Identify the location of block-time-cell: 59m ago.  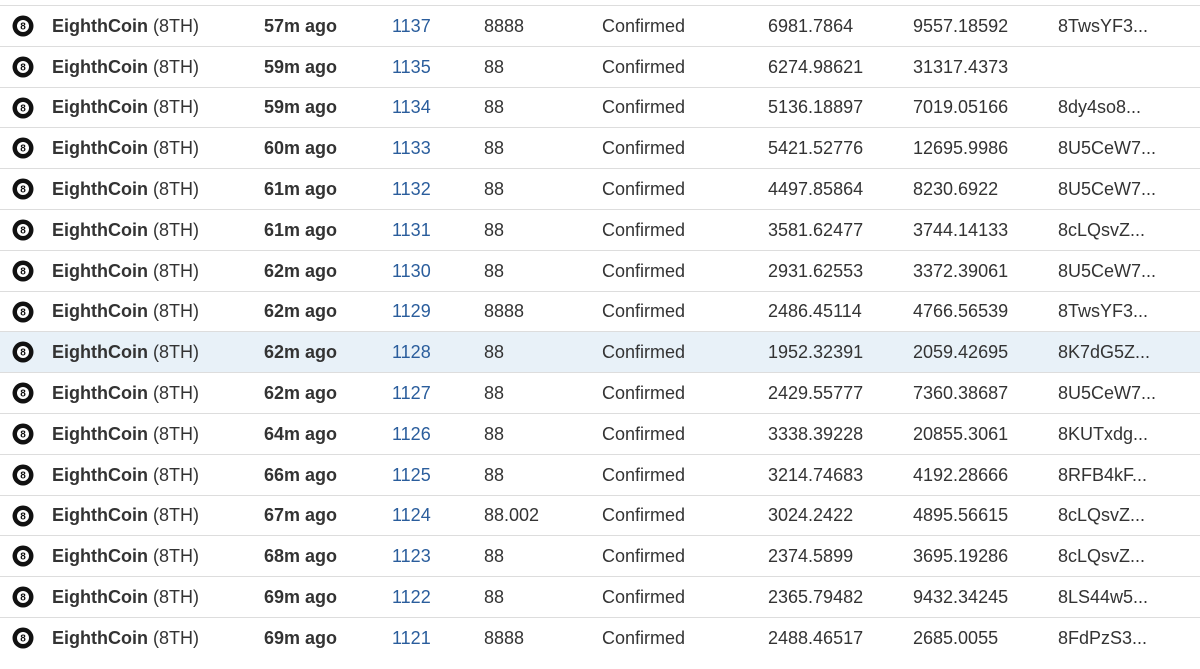
(328, 107).